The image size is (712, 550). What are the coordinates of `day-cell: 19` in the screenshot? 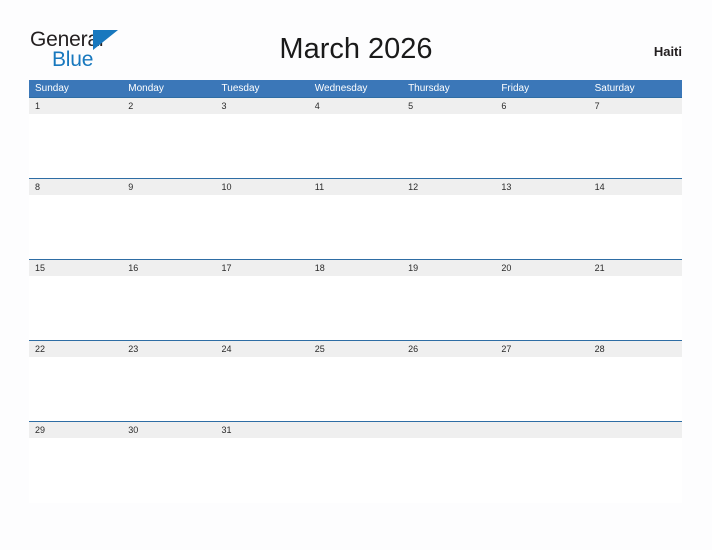 It's located at (448, 268).